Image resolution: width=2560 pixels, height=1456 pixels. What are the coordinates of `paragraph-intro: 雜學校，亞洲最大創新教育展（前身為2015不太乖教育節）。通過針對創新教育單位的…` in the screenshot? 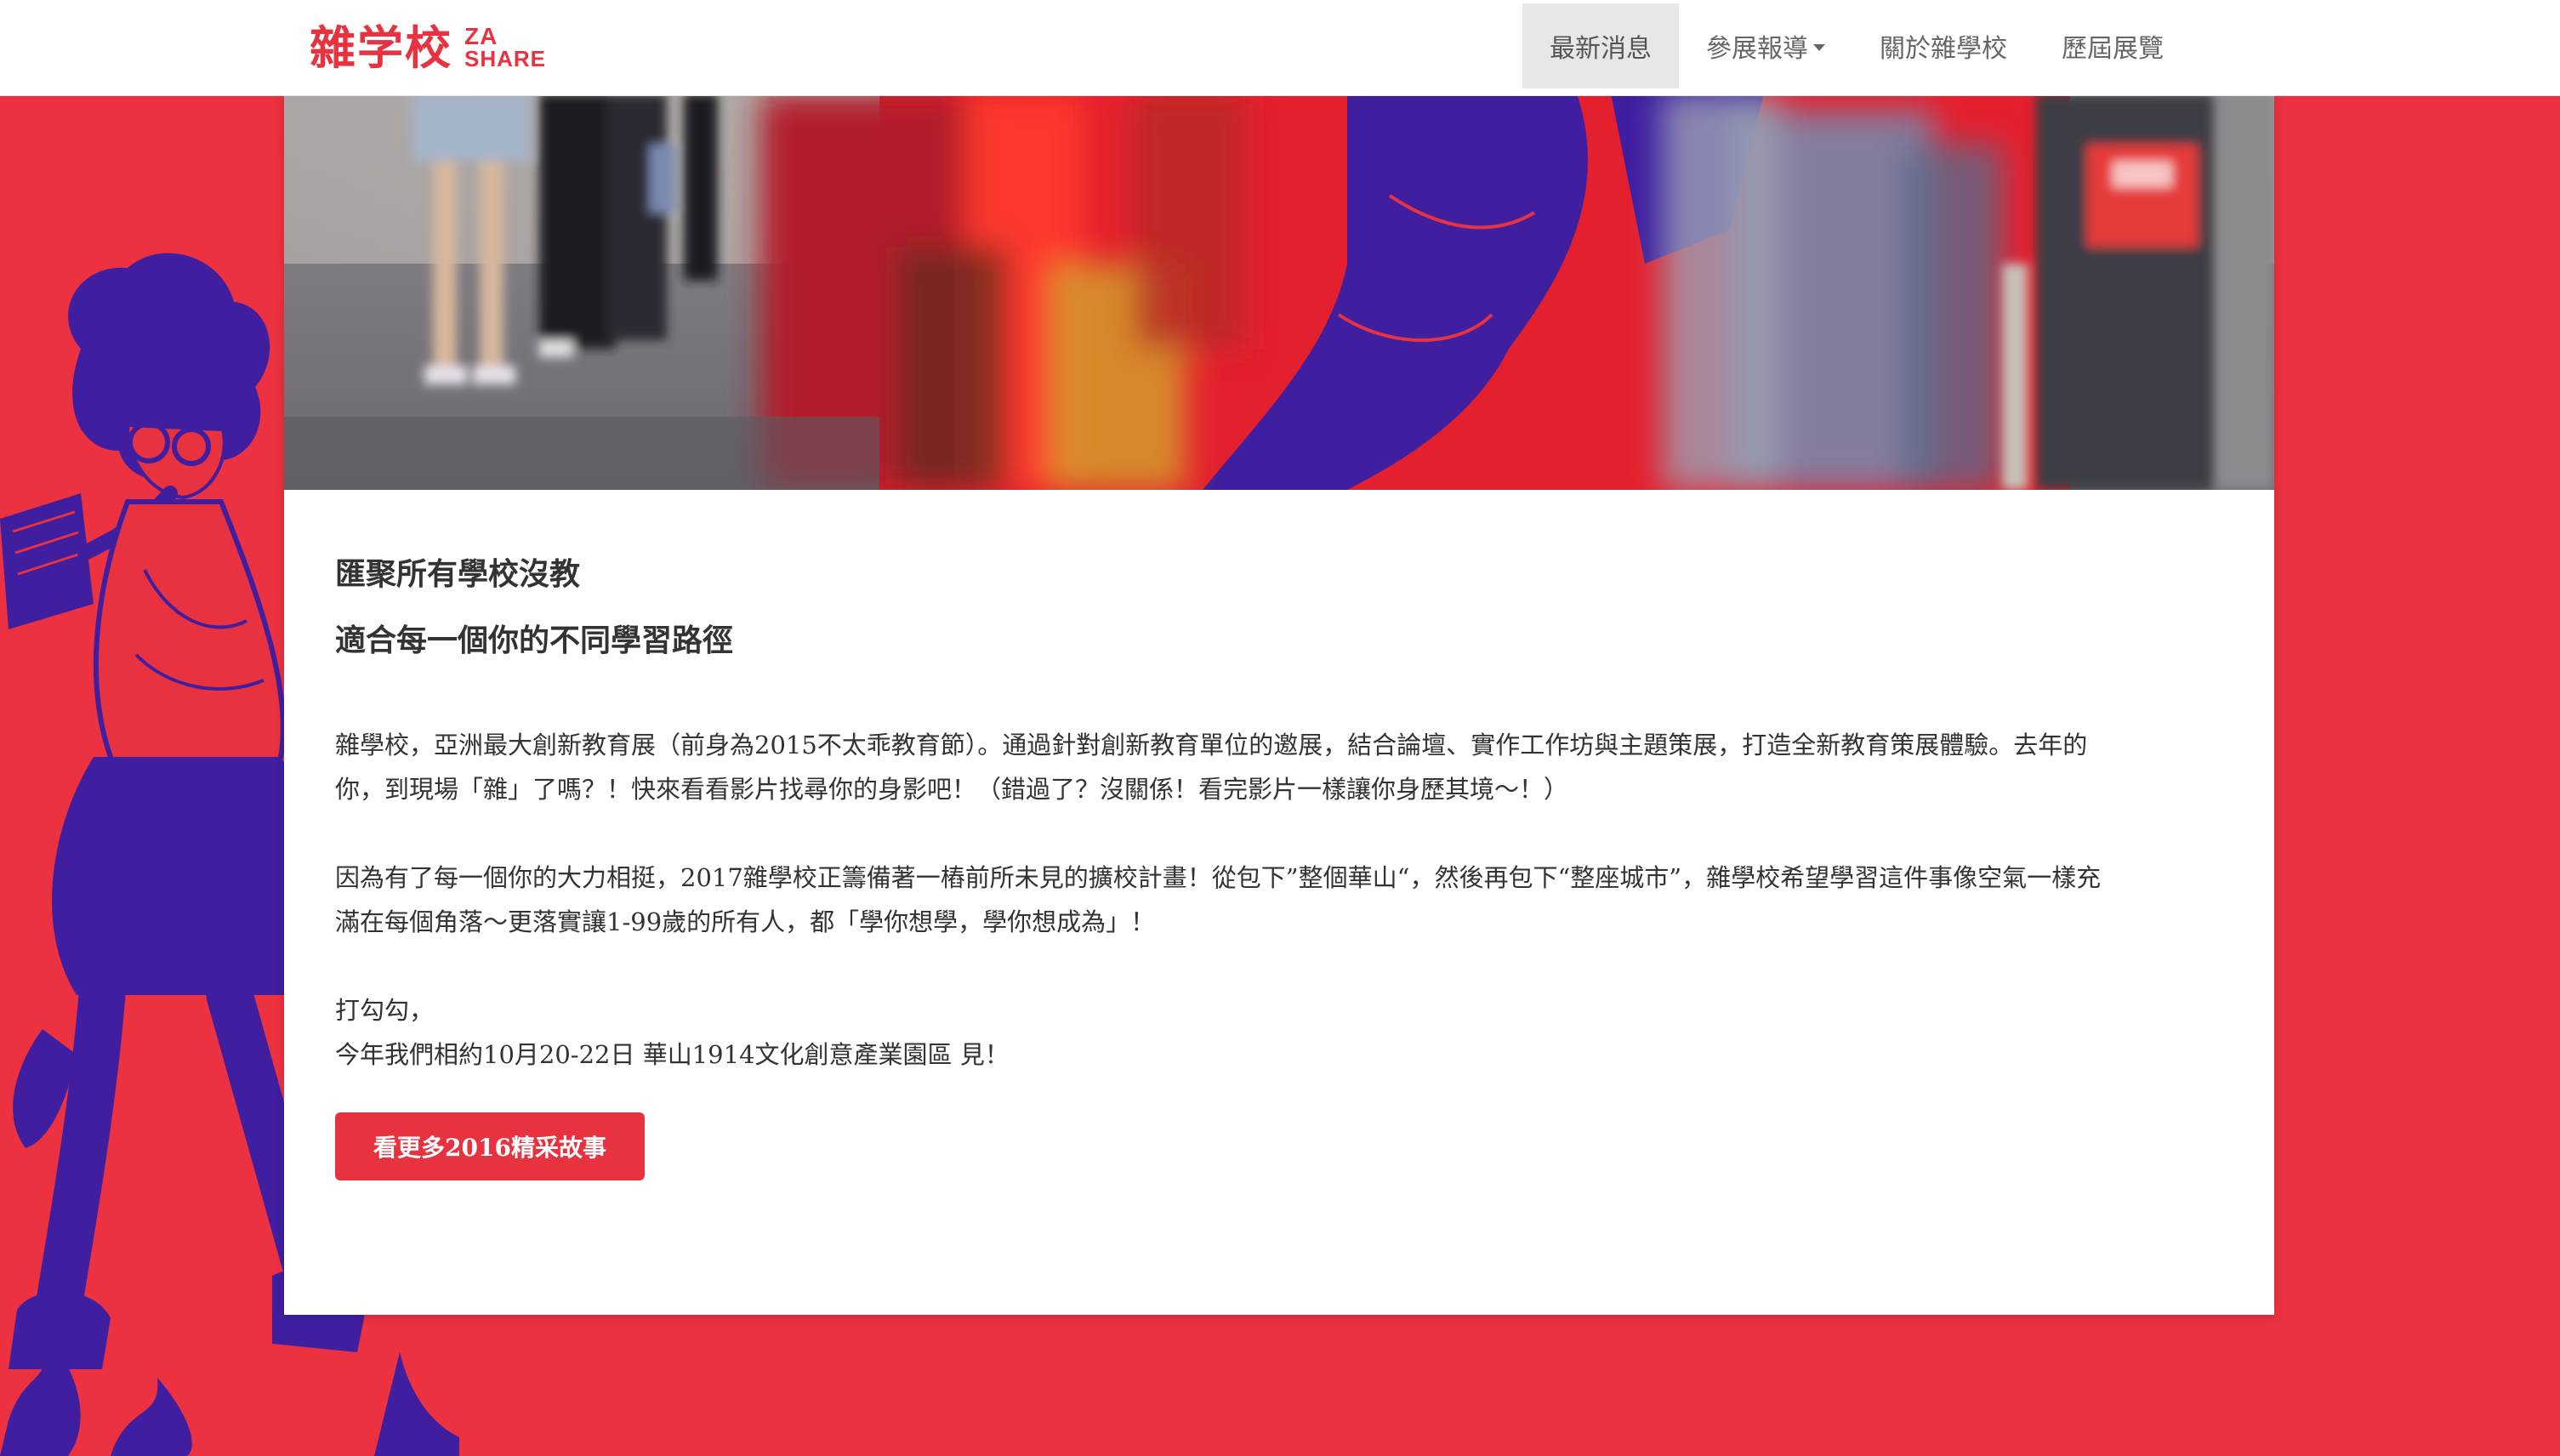 It's located at (1287, 767).